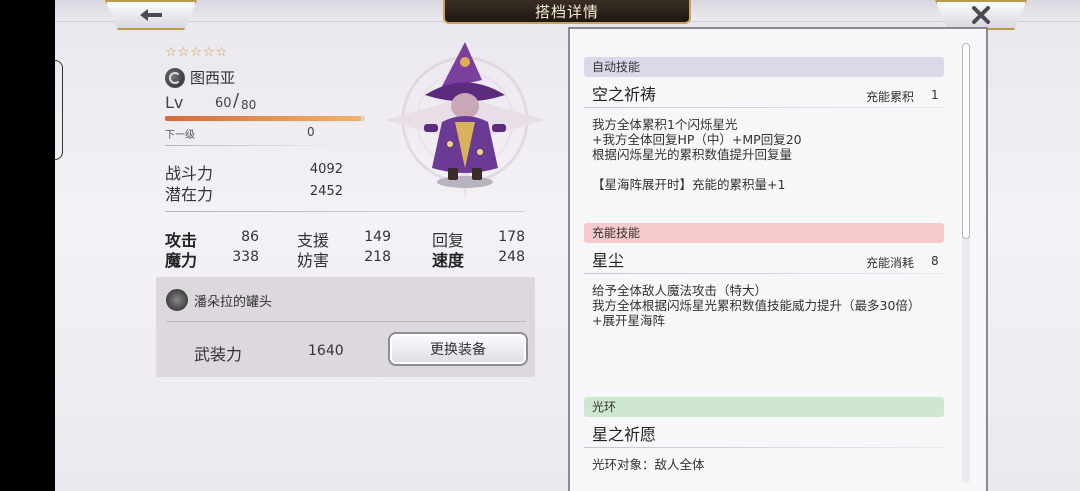 This screenshot has width=1080, height=491. Describe the element at coordinates (59, 110) in the screenshot. I see `edge-decoration` at that location.